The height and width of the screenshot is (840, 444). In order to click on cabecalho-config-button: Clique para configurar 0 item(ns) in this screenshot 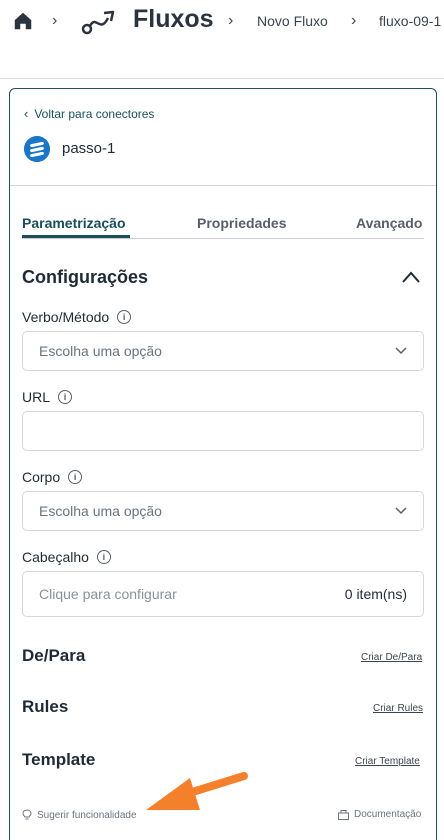, I will do `click(223, 594)`.